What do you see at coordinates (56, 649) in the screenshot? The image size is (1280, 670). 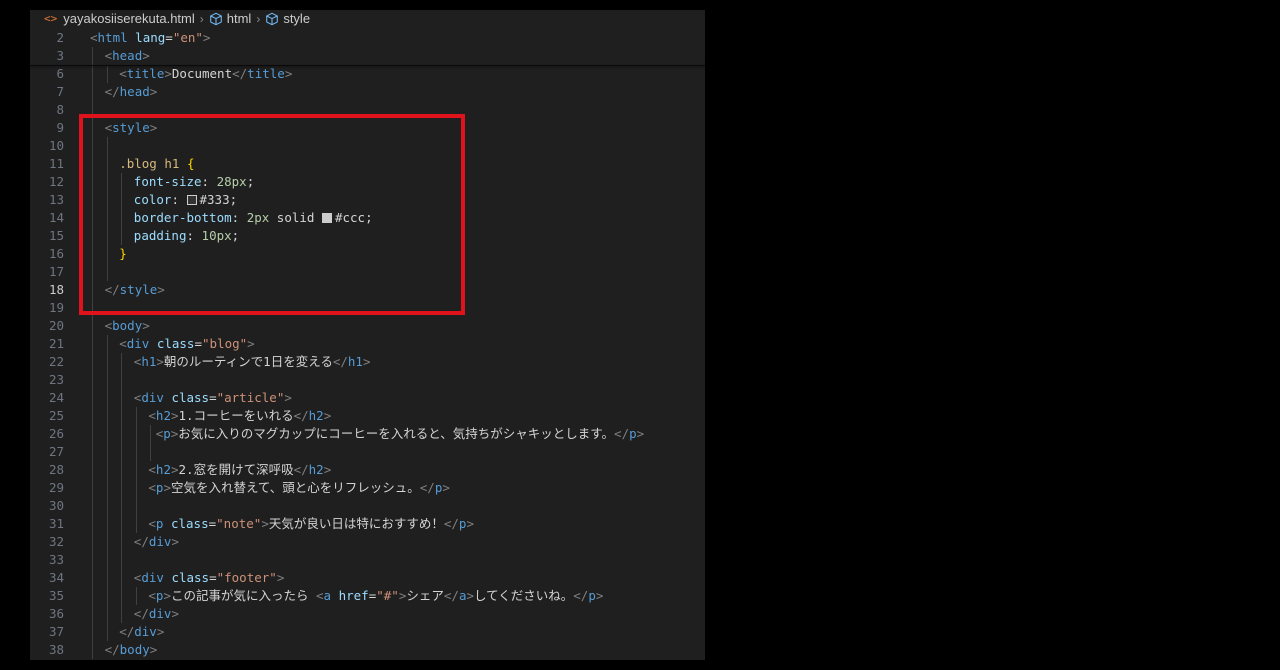 I see `line-number: 38` at bounding box center [56, 649].